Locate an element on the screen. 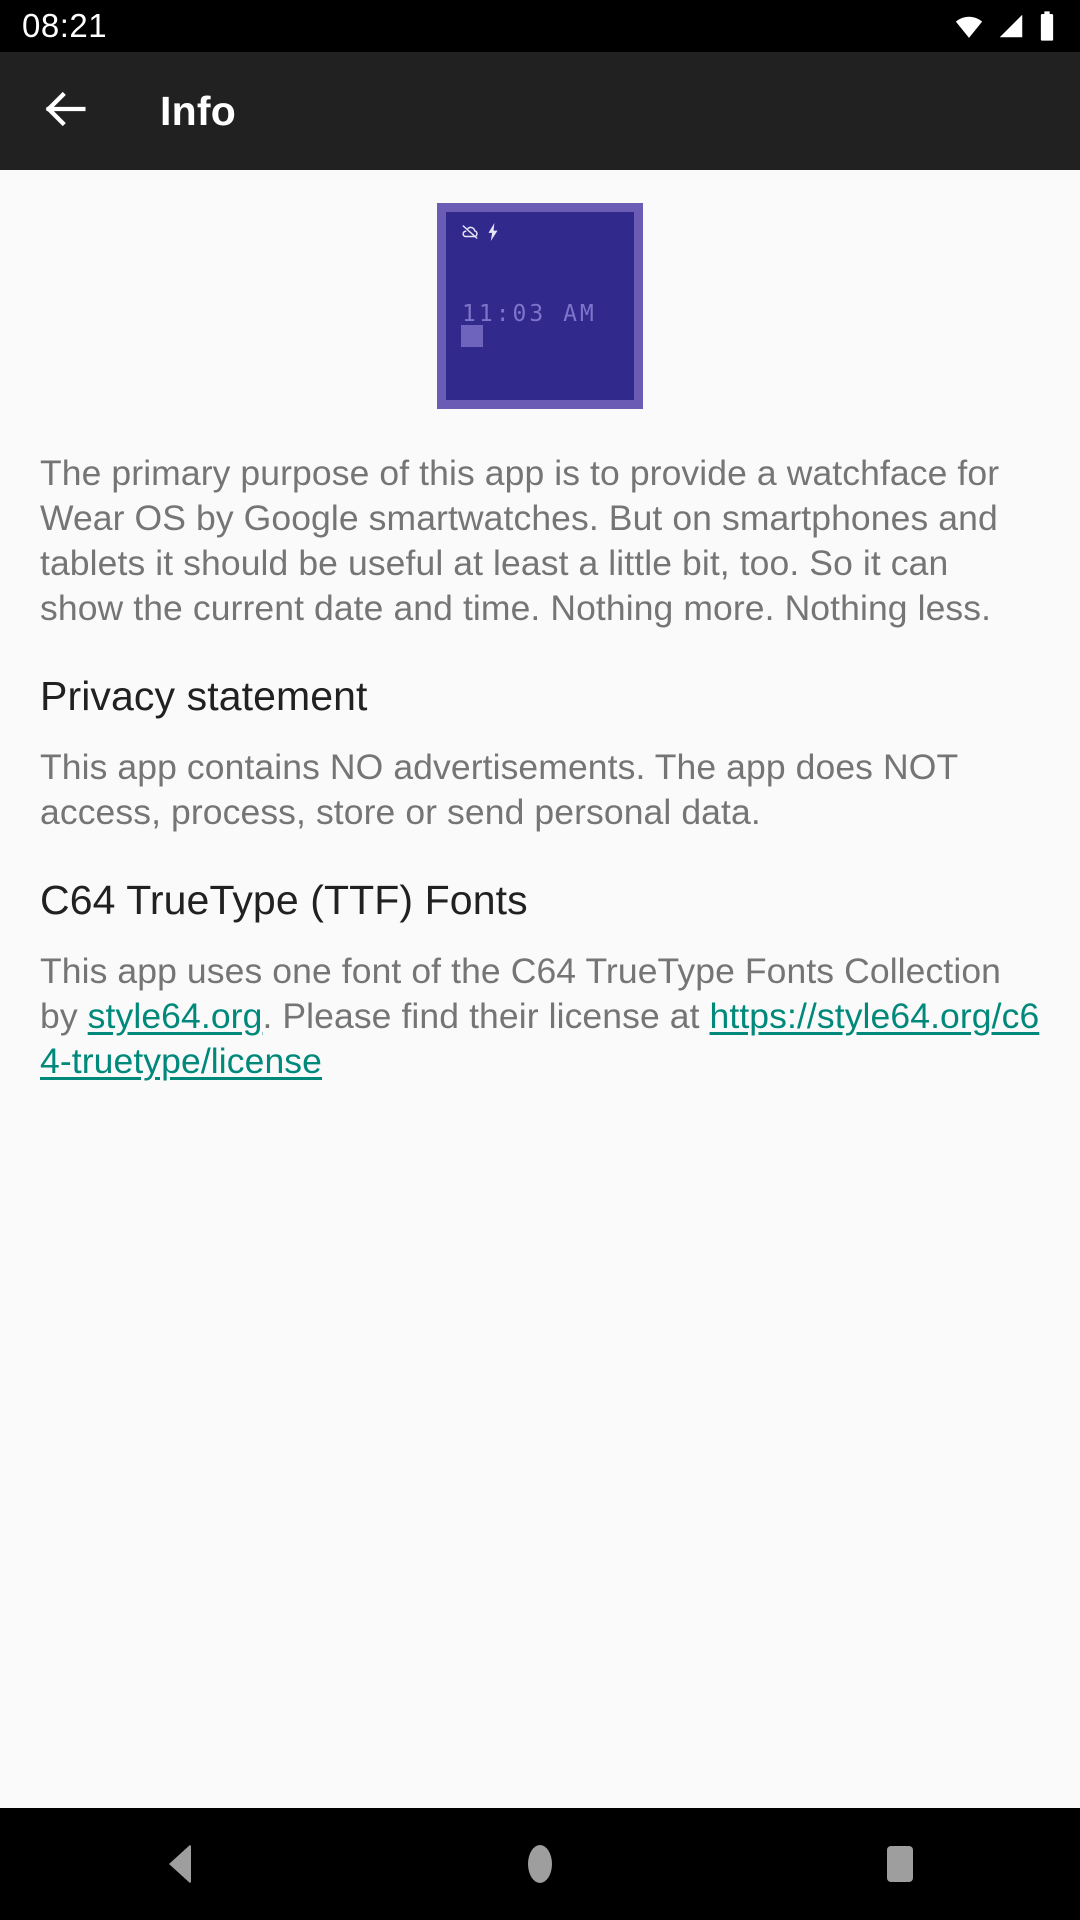 This screenshot has width=1080, height=1920. battery-icon is located at coordinates (1047, 26).